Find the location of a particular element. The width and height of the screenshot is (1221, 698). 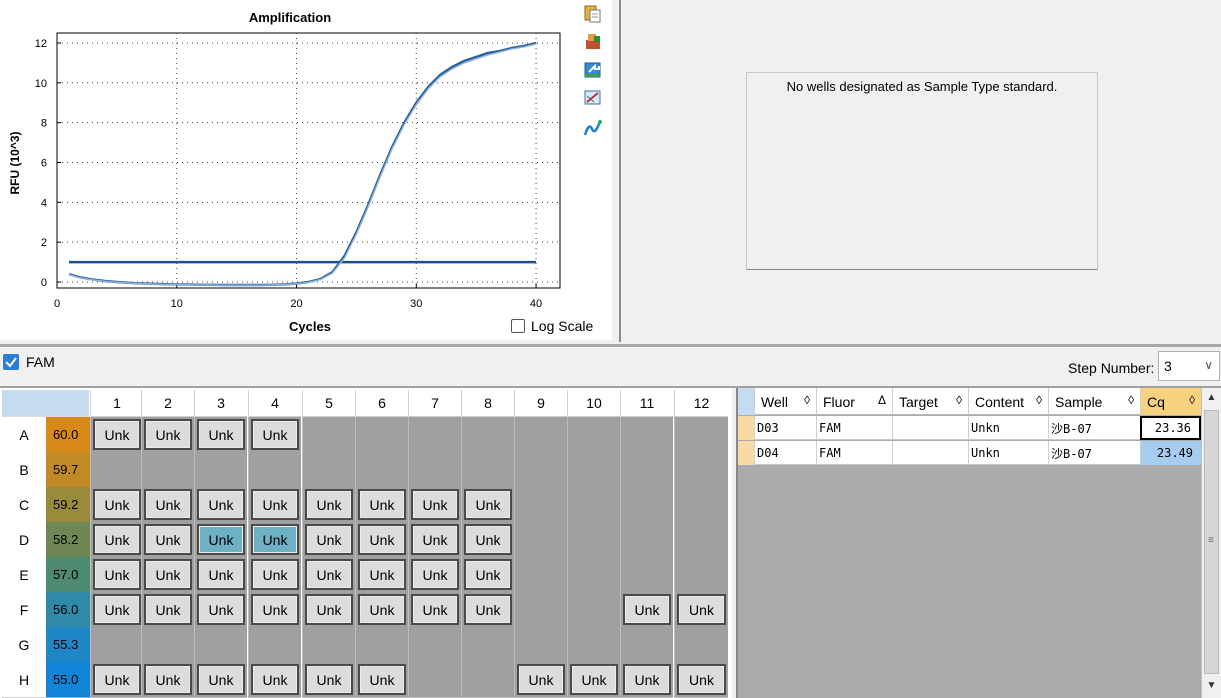

well-F3: Unk is located at coordinates (220, 610).